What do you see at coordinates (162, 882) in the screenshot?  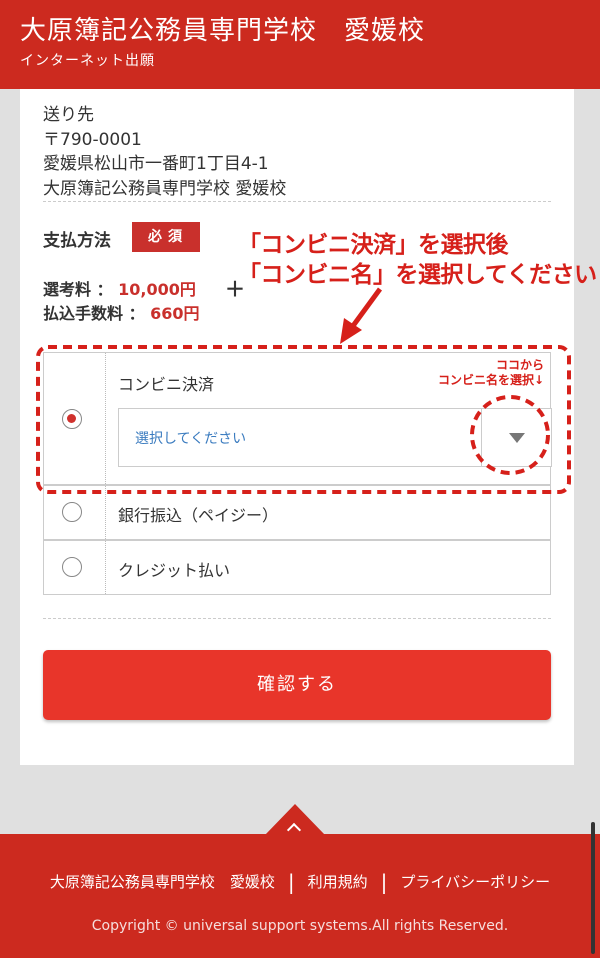 I see `footer-link-school: 大原簿記公務員専門学校 愛媛校` at bounding box center [162, 882].